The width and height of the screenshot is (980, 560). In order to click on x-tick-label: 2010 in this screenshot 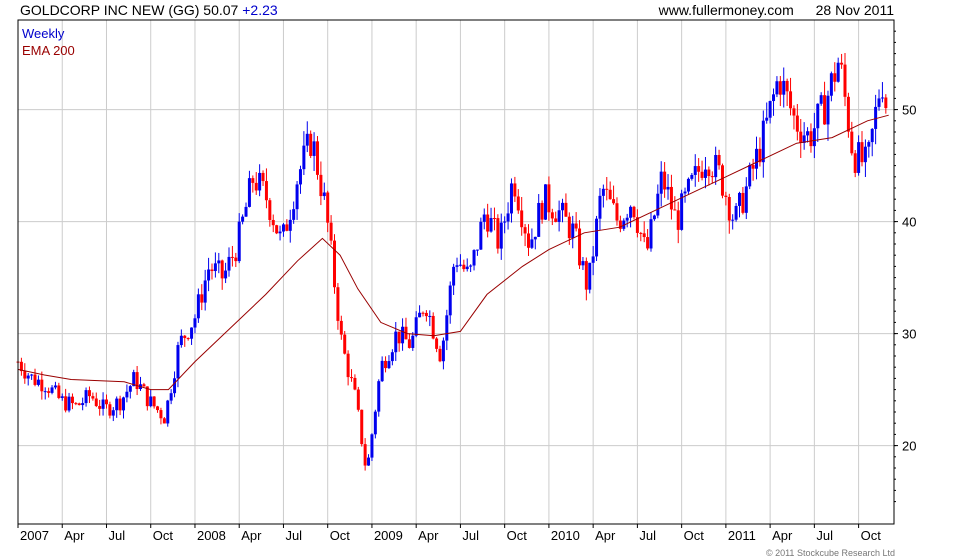, I will do `click(565, 535)`.